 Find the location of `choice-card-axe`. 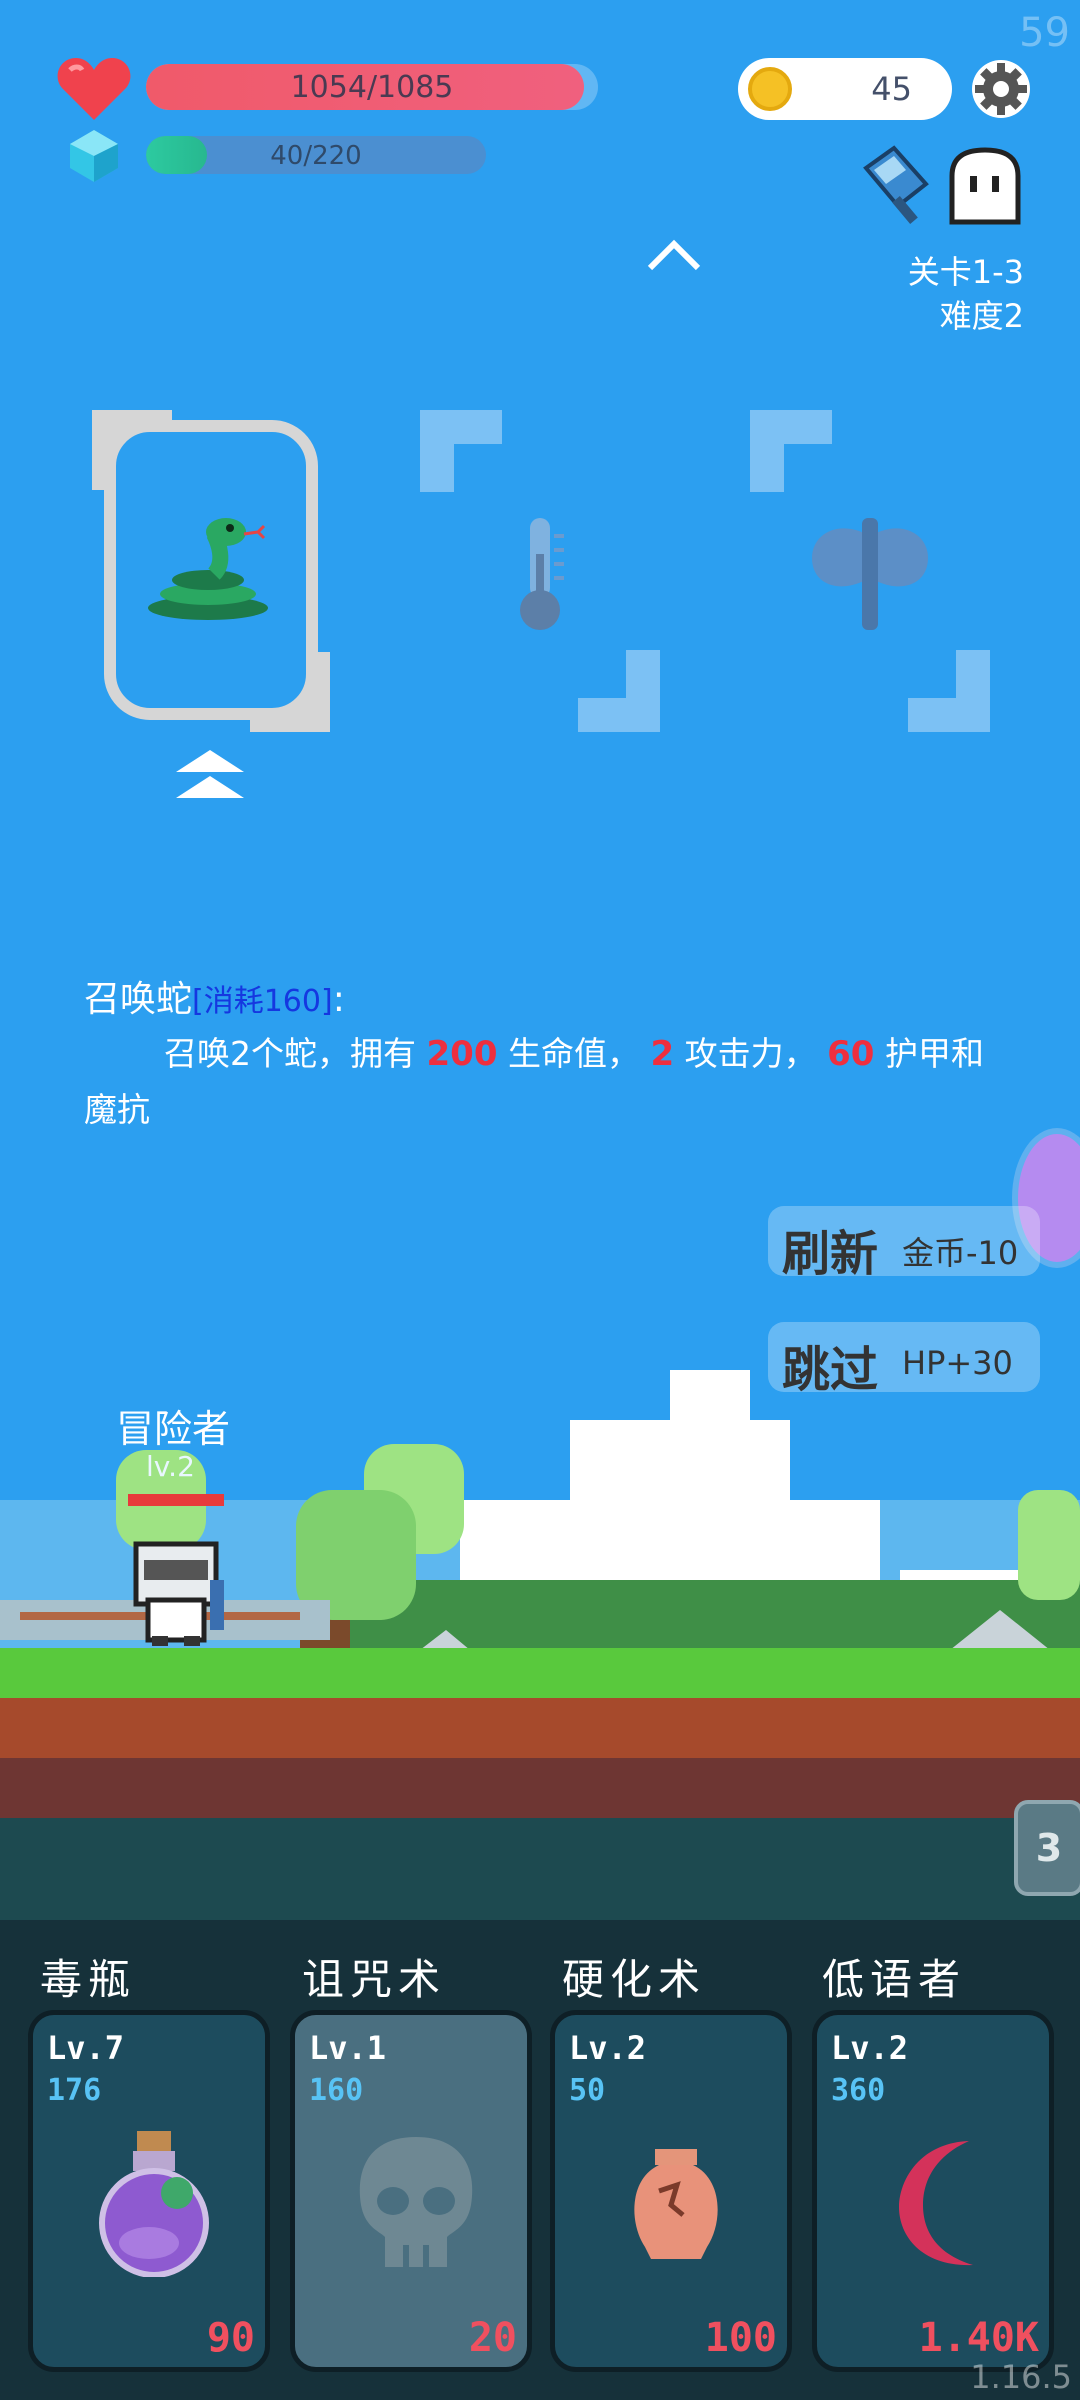

choice-card-axe is located at coordinates (870, 571).